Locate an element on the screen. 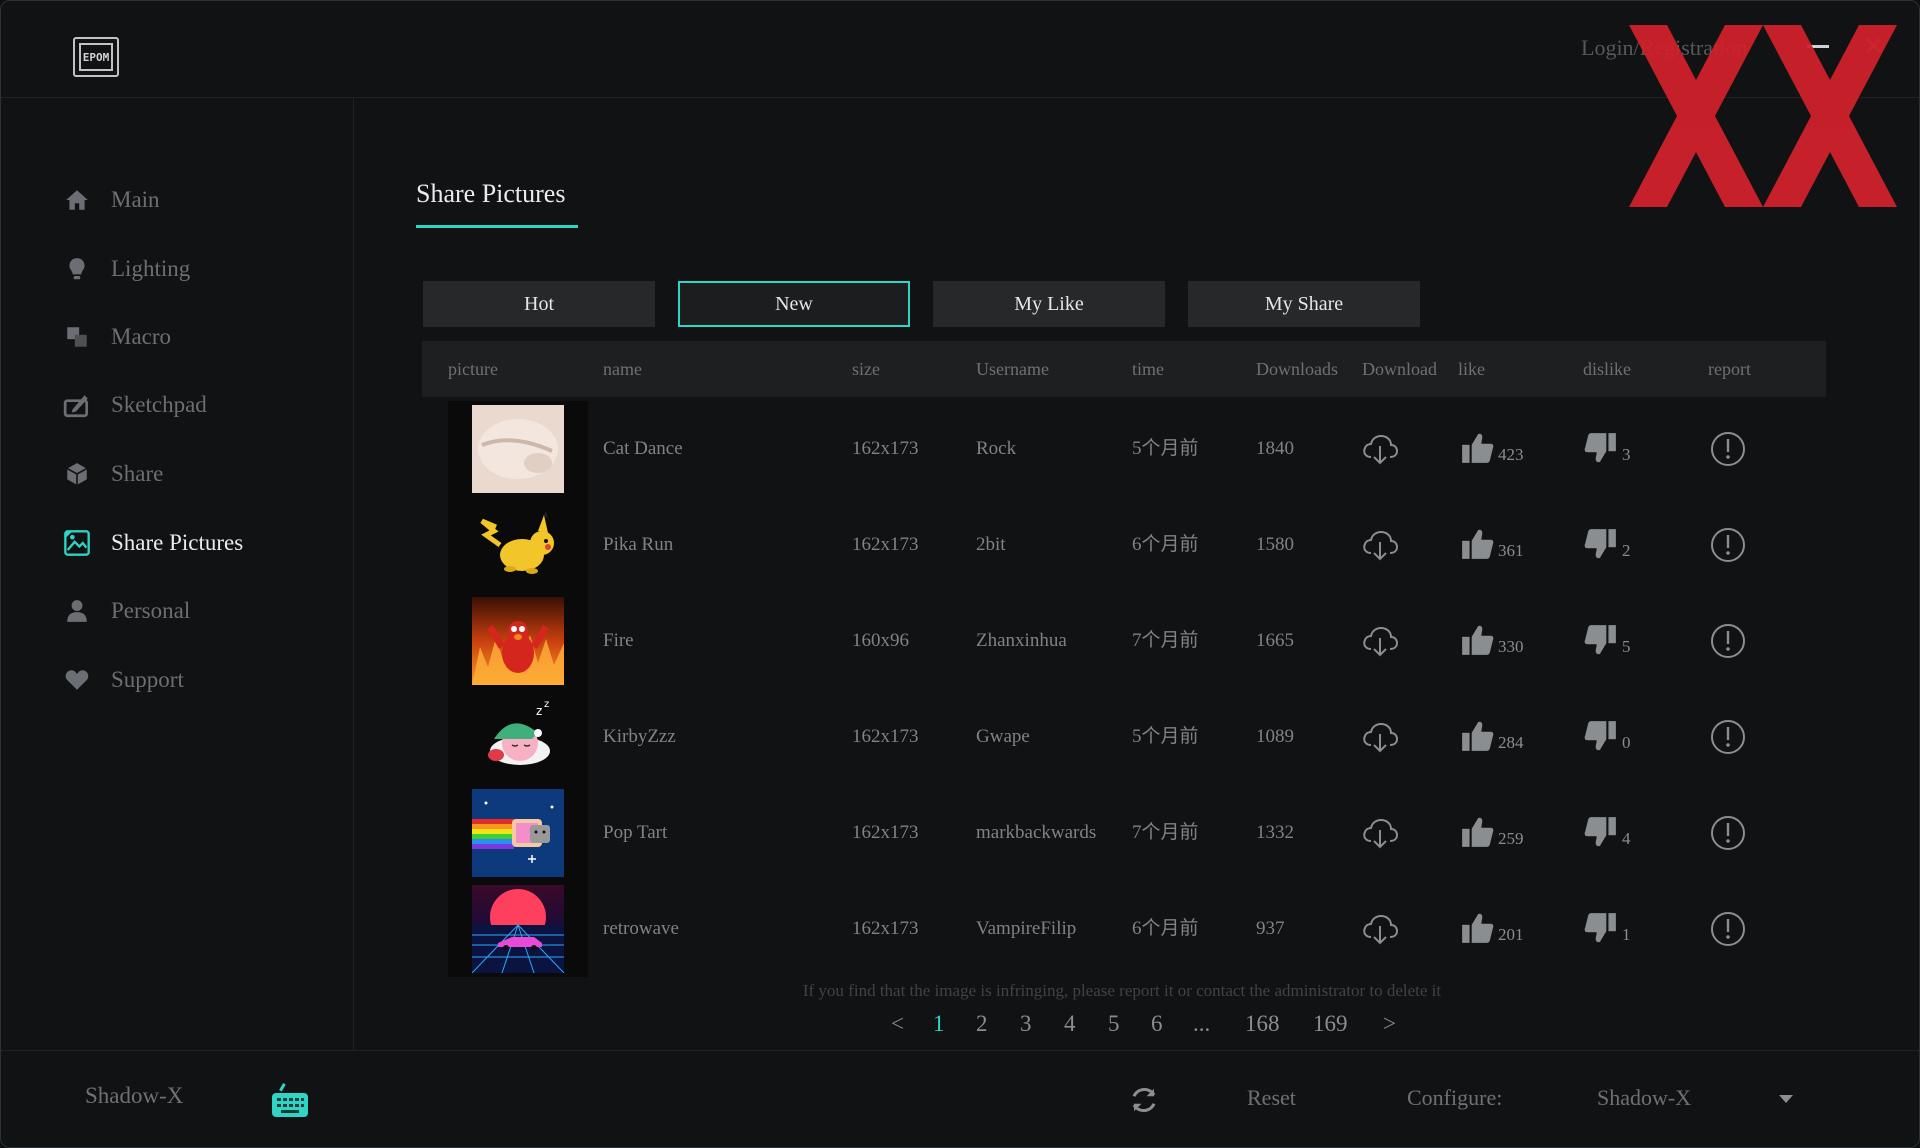  picture-username: Rock is located at coordinates (996, 448).